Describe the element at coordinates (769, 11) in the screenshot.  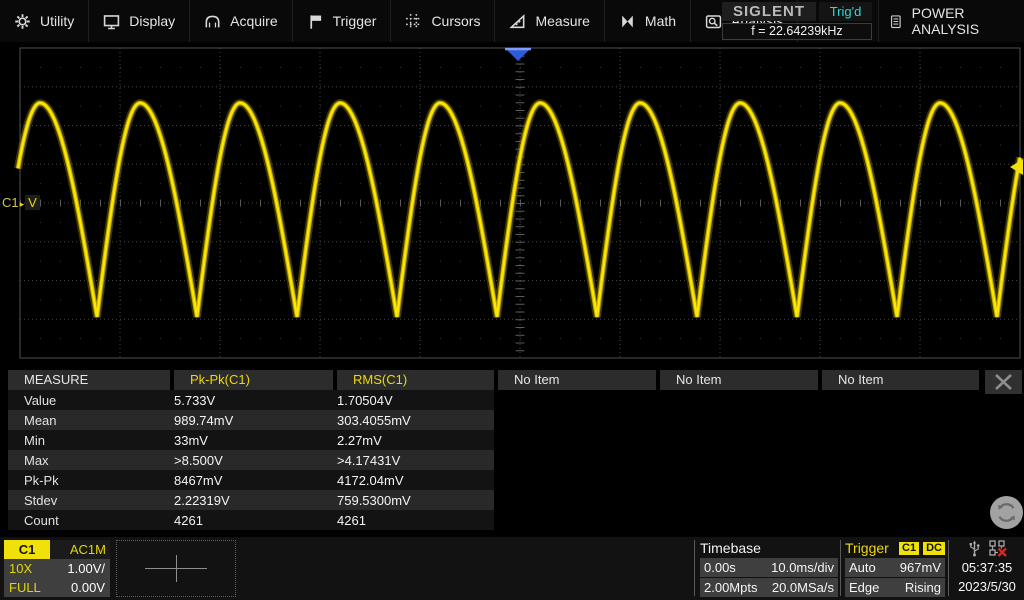
I see `siglent-logo: SIGLENT` at that location.